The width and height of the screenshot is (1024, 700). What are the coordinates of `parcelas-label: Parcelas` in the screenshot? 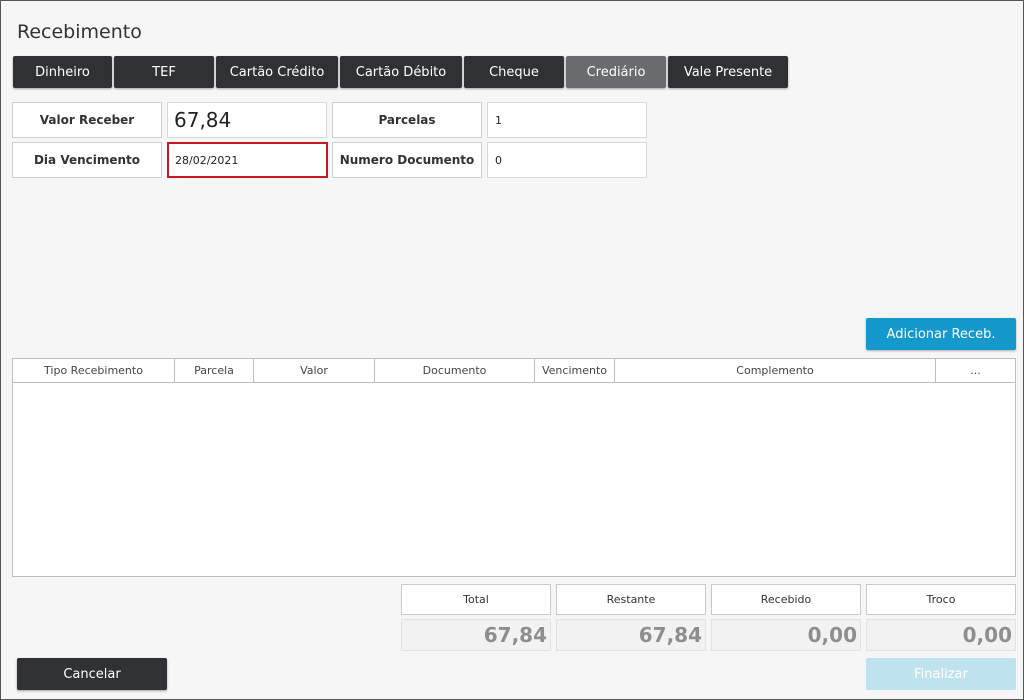 It's located at (407, 120).